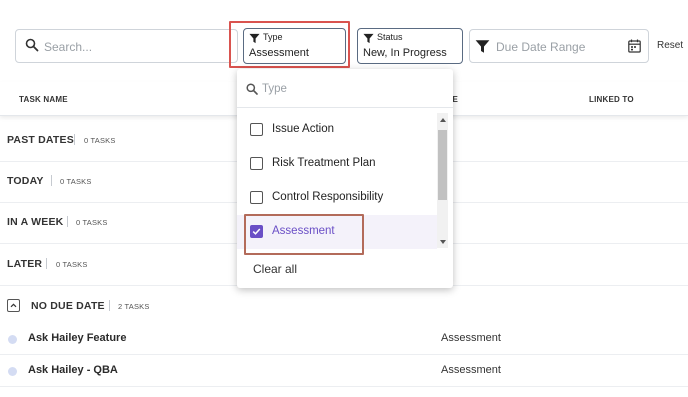 This screenshot has width=688, height=397. I want to click on clear-all-button: Clear all, so click(275, 269).